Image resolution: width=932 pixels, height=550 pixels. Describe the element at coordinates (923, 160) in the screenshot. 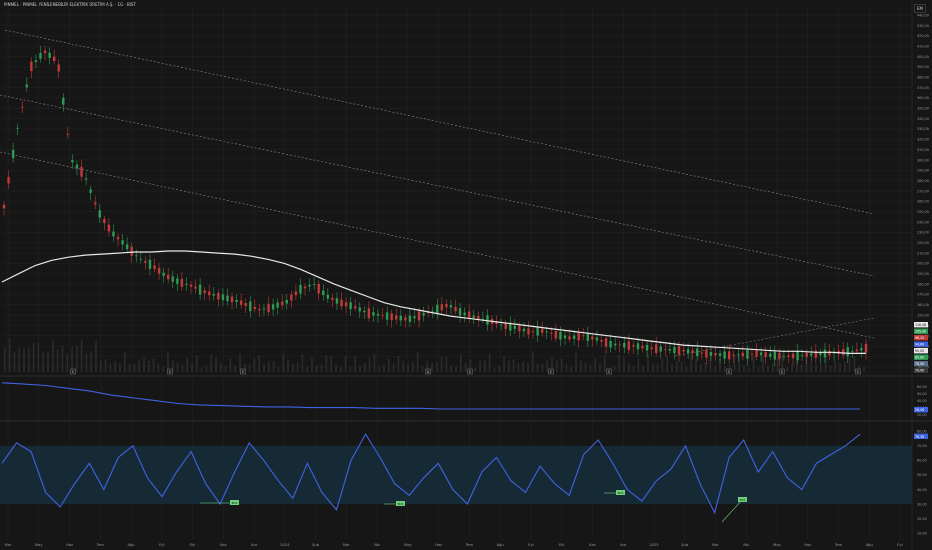

I see `price-axis-tick: 300,00` at that location.